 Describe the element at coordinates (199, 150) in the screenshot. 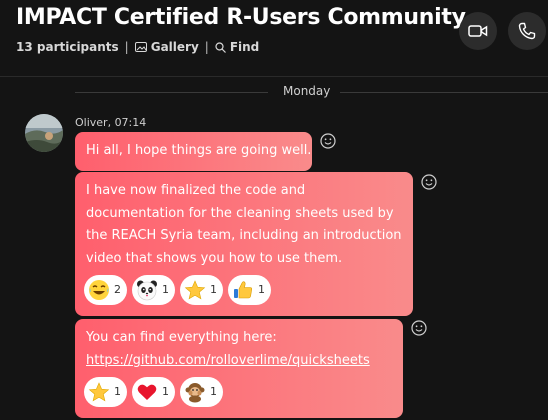

I see `message-text: Hi all, I hope things are going well.` at that location.